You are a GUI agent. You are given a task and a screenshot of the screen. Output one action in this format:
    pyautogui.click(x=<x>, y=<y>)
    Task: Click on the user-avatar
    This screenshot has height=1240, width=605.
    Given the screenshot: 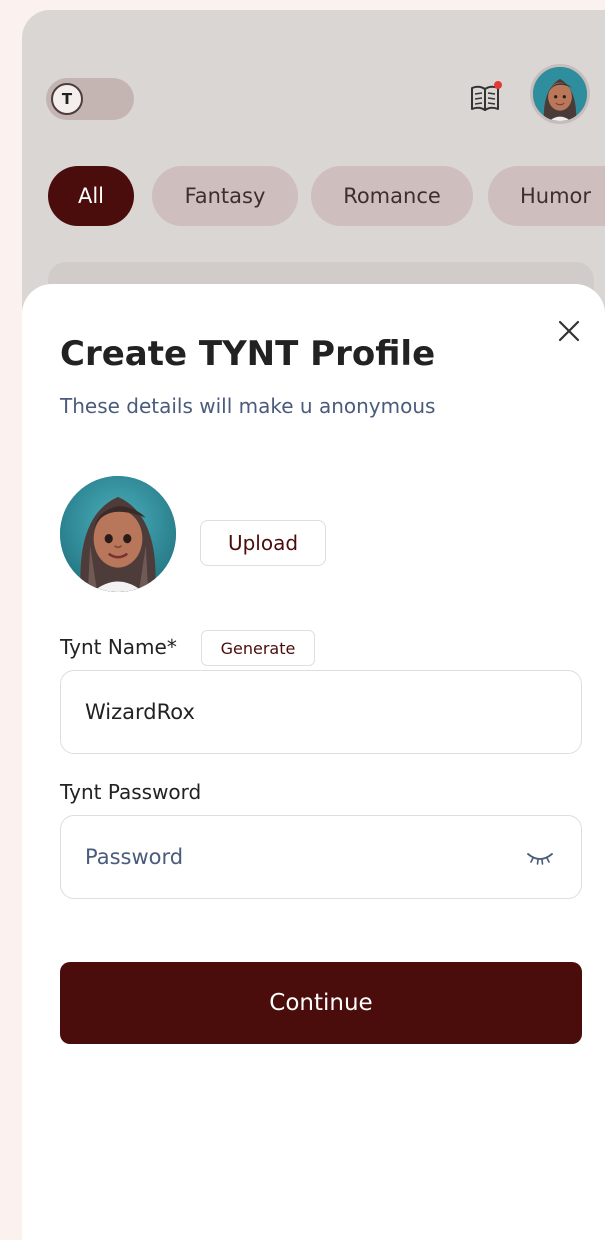 What is the action you would take?
    pyautogui.click(x=560, y=94)
    